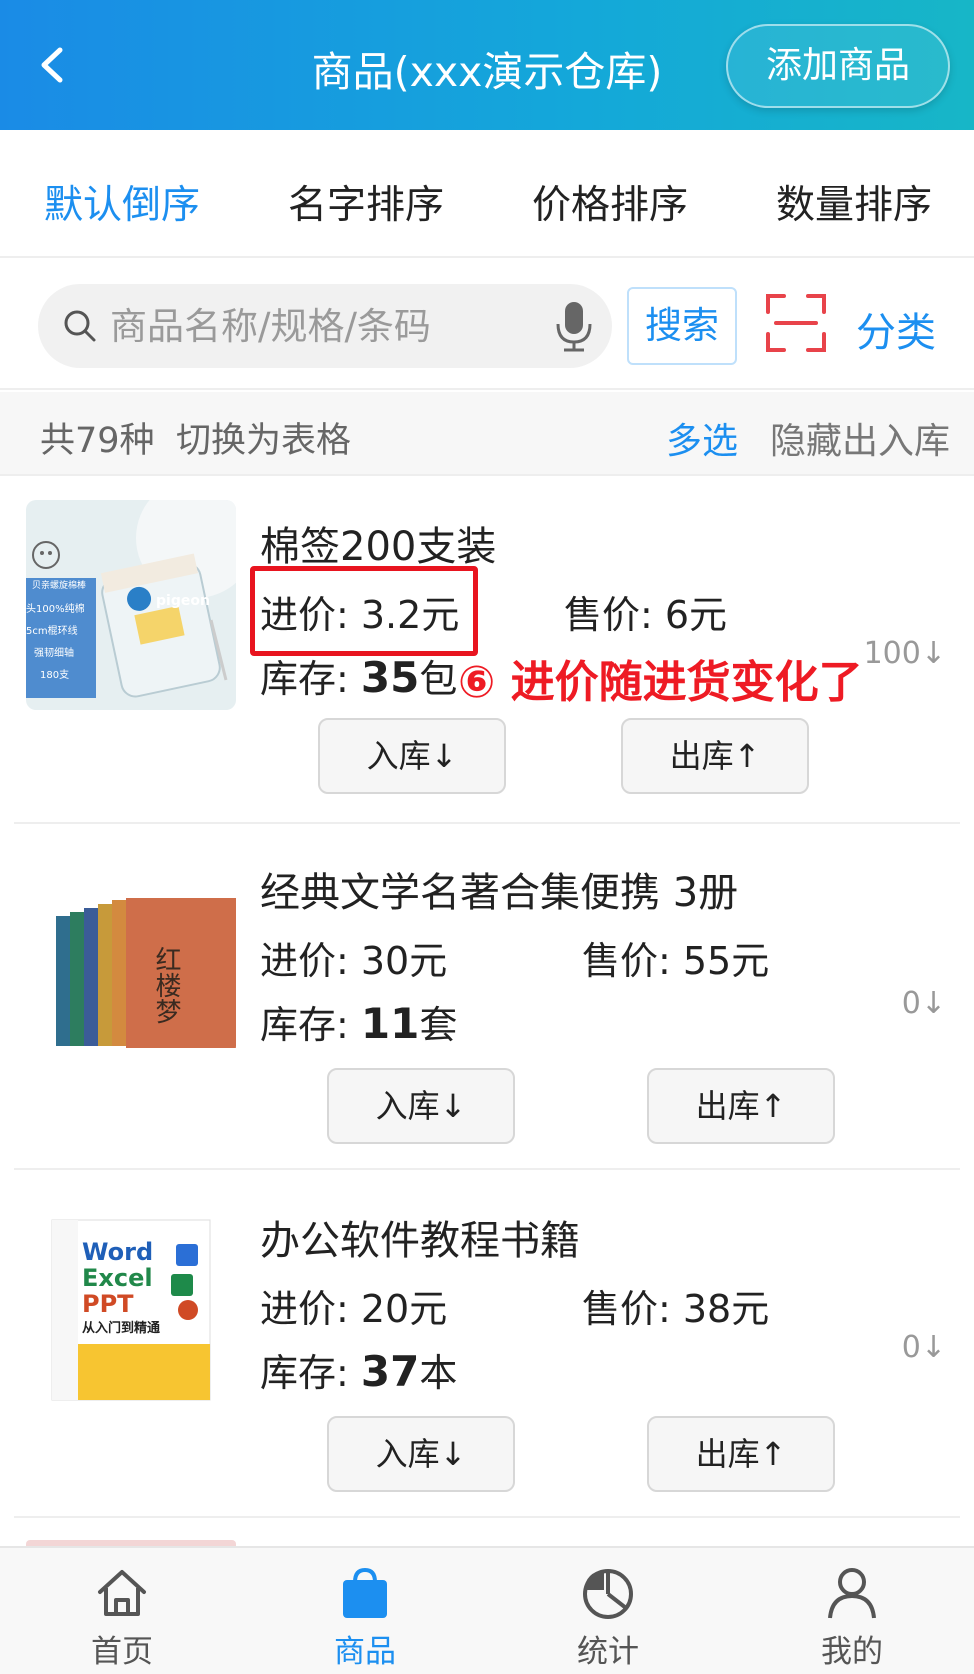 Image resolution: width=974 pixels, height=1674 pixels. I want to click on switch-to-table-link: 切换为表格, so click(263, 437).